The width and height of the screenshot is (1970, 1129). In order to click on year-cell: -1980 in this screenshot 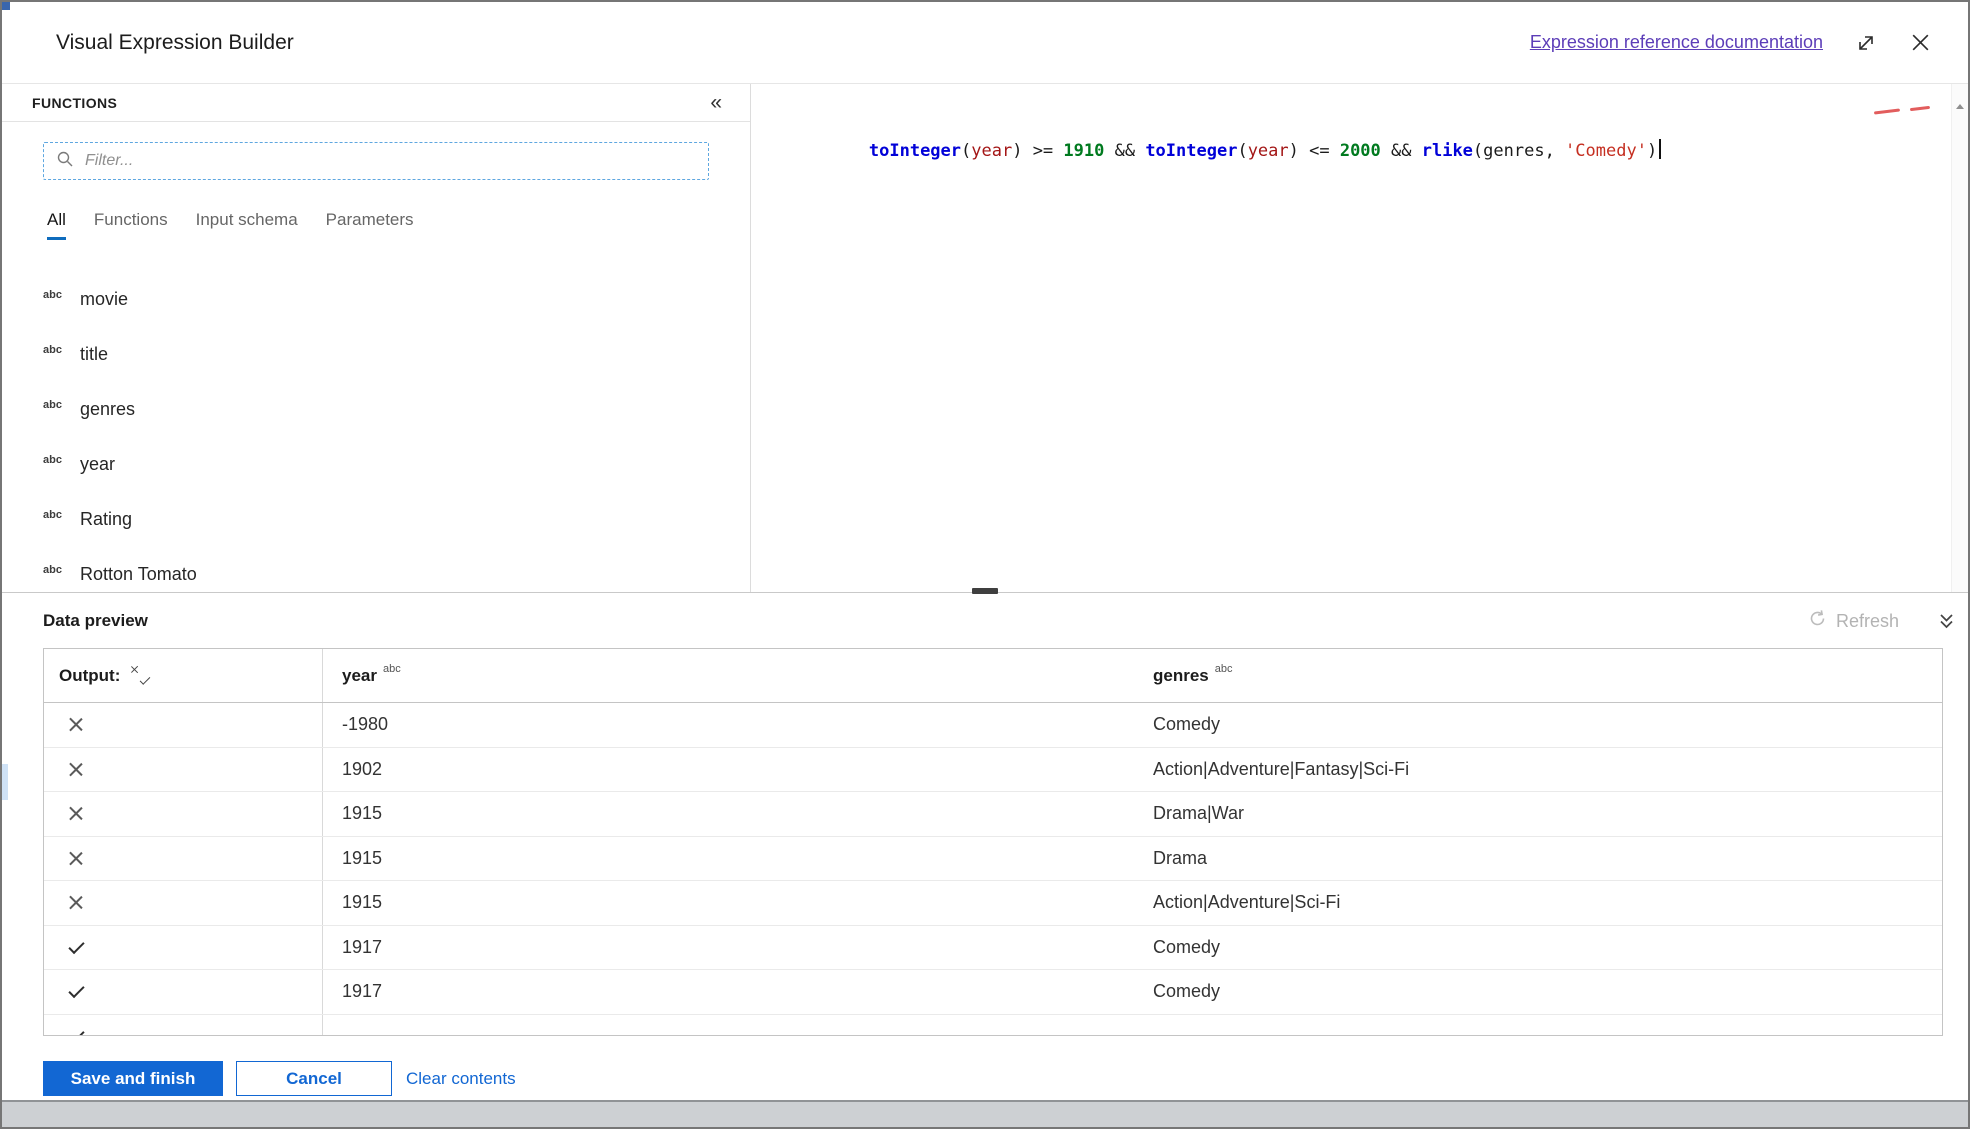, I will do `click(365, 724)`.